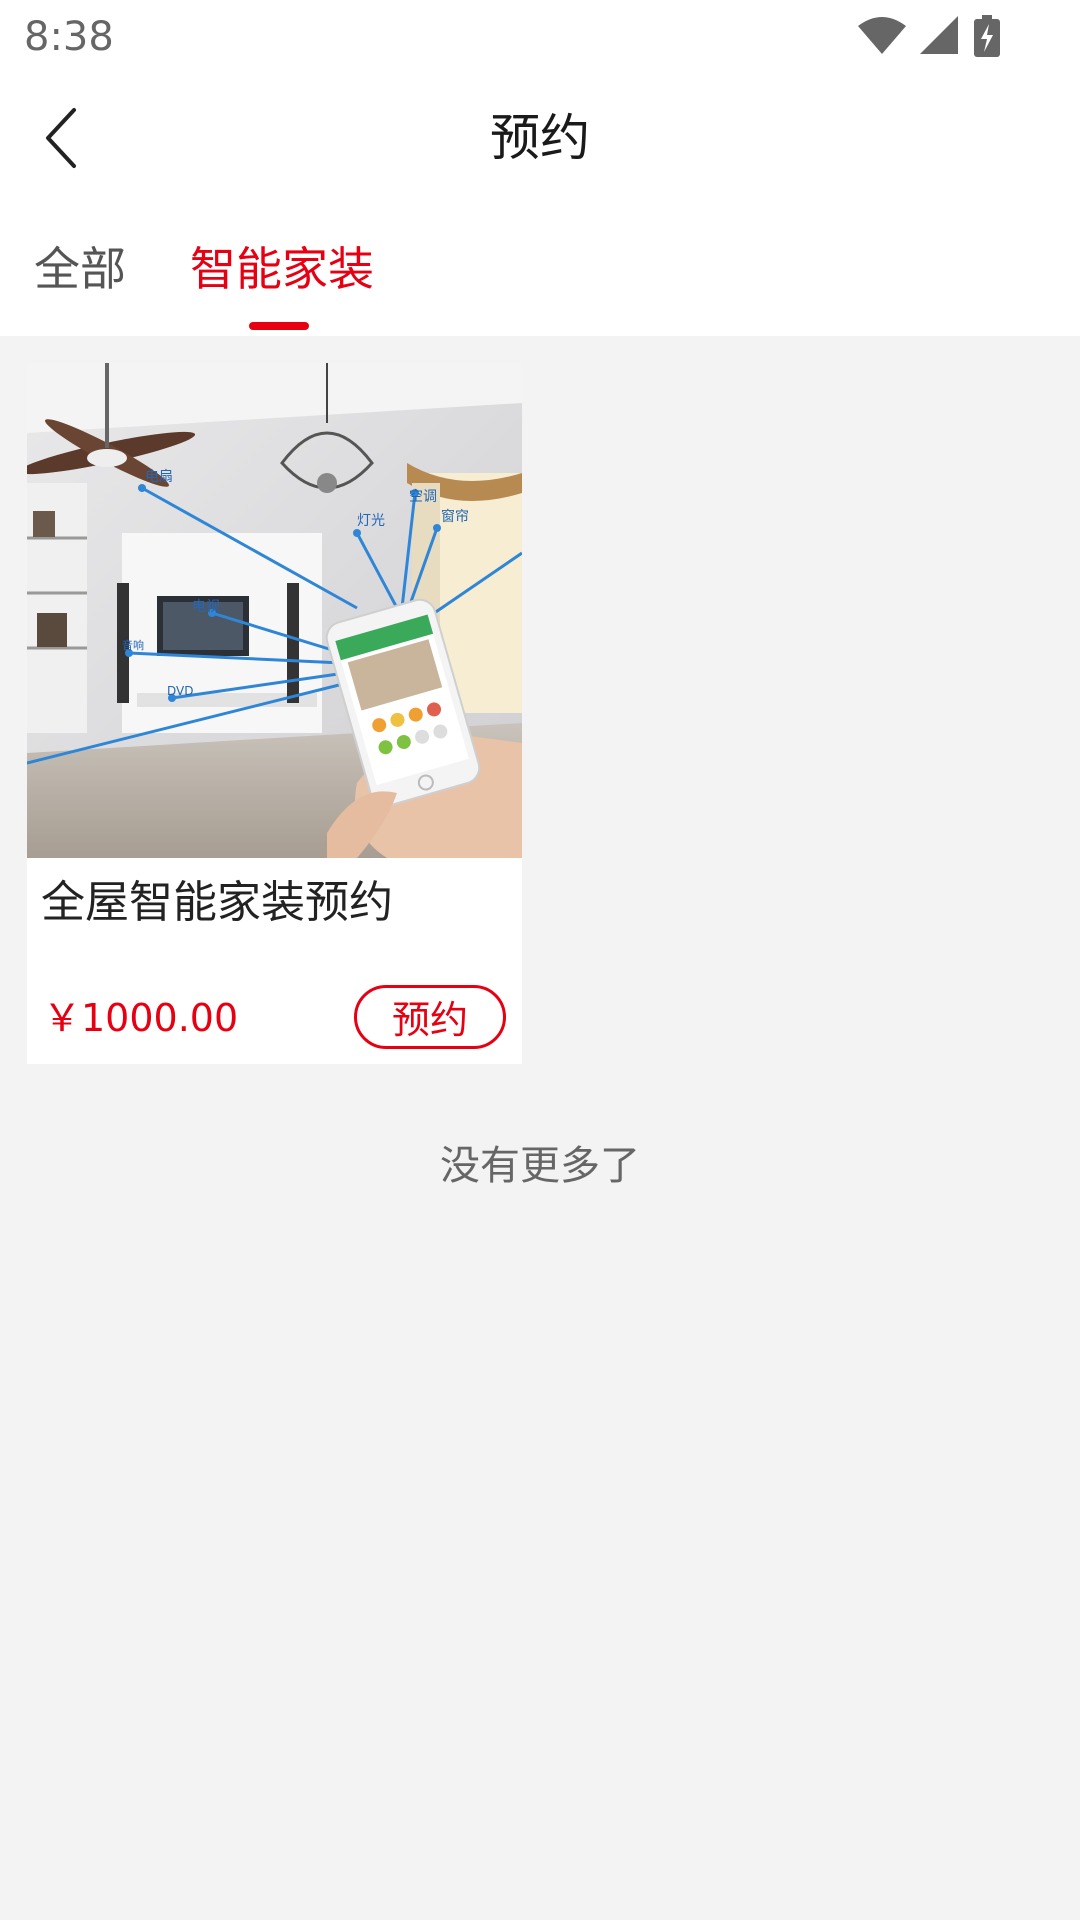 The height and width of the screenshot is (1920, 1080). What do you see at coordinates (279, 326) in the screenshot?
I see `active-tab-indicator` at bounding box center [279, 326].